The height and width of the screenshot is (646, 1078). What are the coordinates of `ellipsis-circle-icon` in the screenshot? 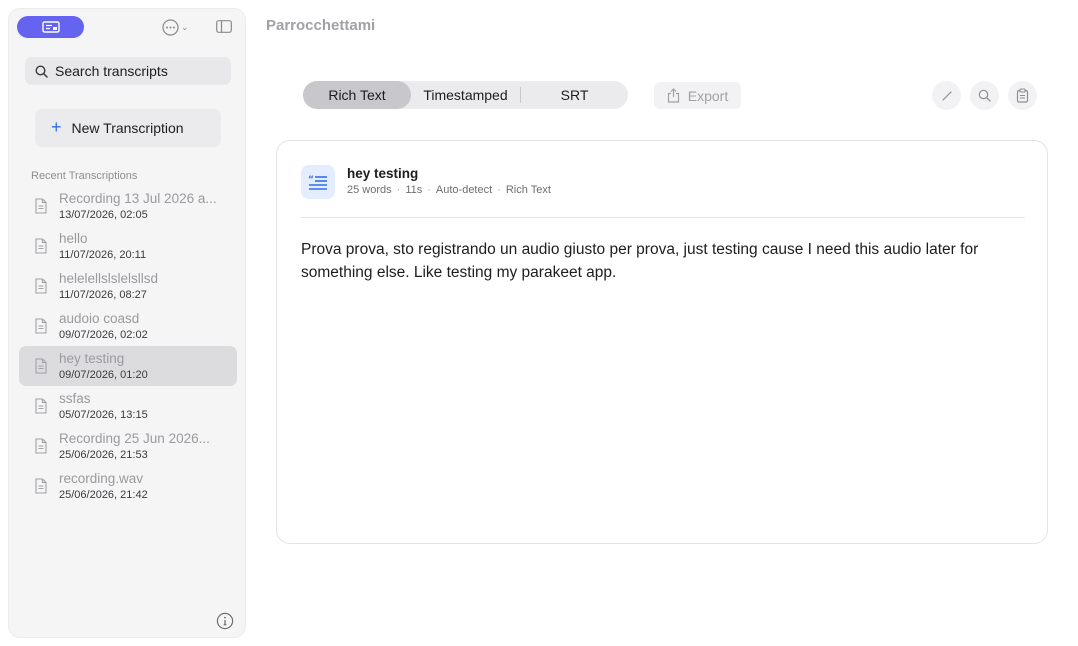 It's located at (170, 27).